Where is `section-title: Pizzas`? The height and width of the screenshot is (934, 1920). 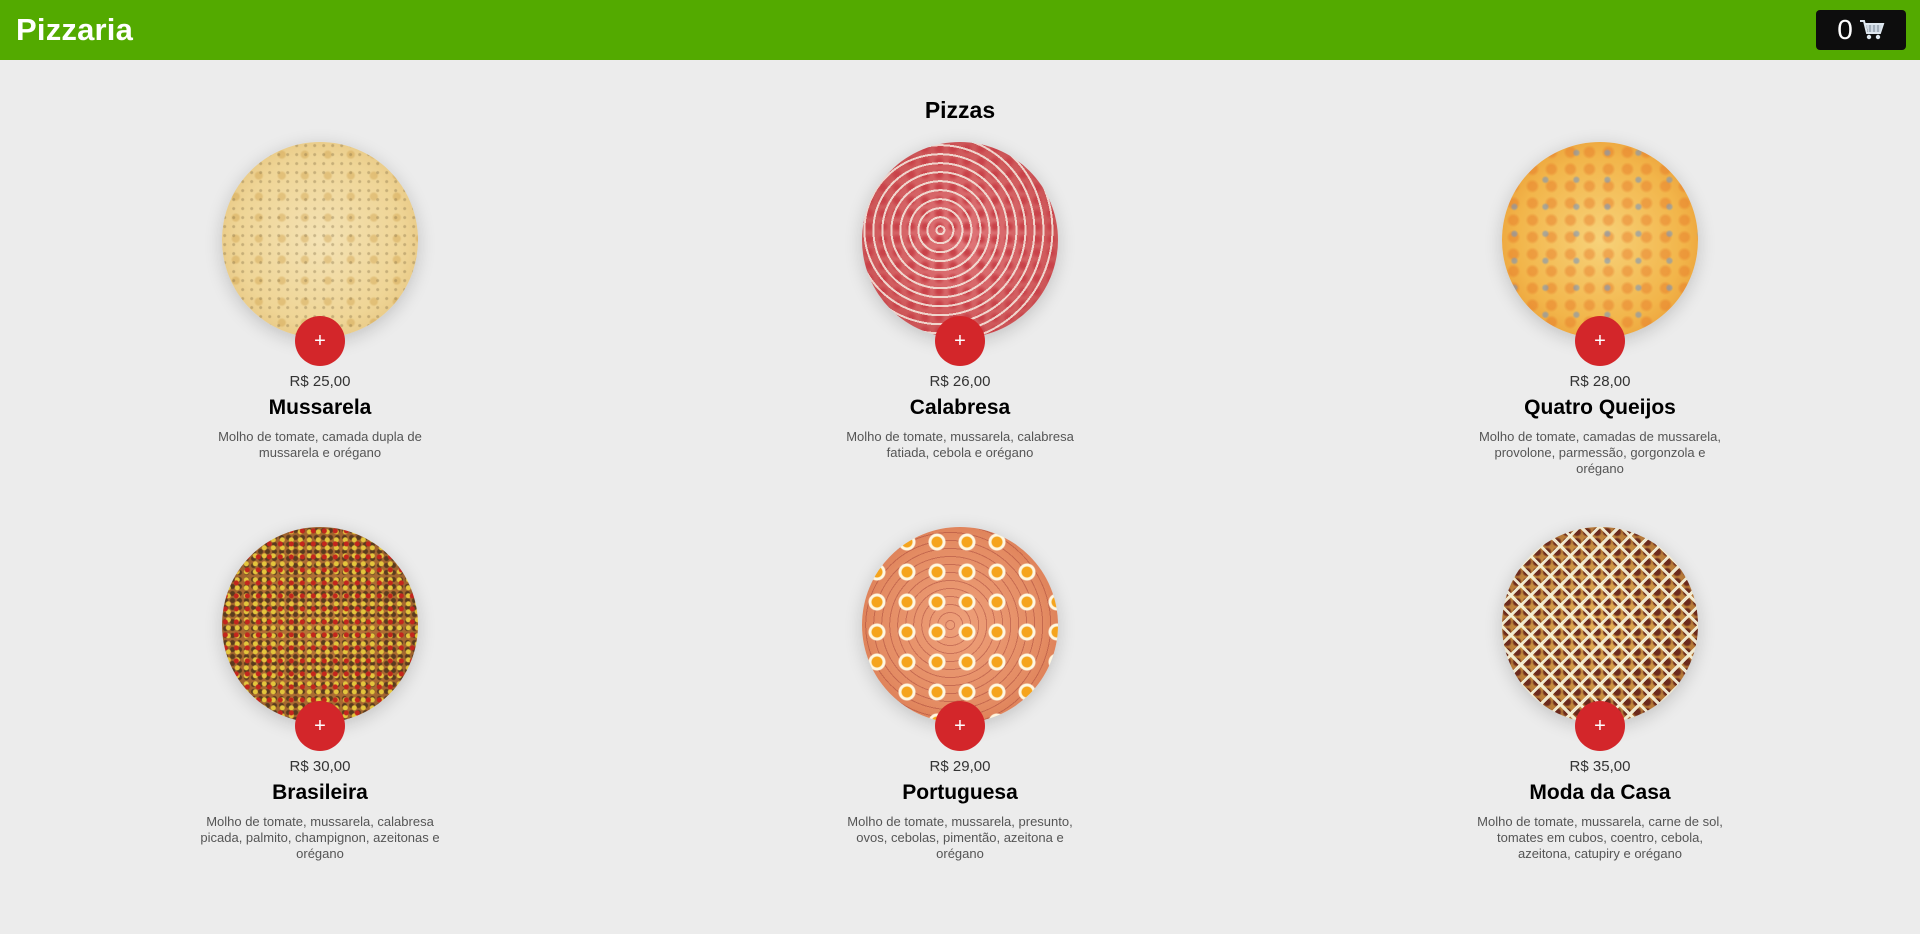 section-title: Pizzas is located at coordinates (960, 110).